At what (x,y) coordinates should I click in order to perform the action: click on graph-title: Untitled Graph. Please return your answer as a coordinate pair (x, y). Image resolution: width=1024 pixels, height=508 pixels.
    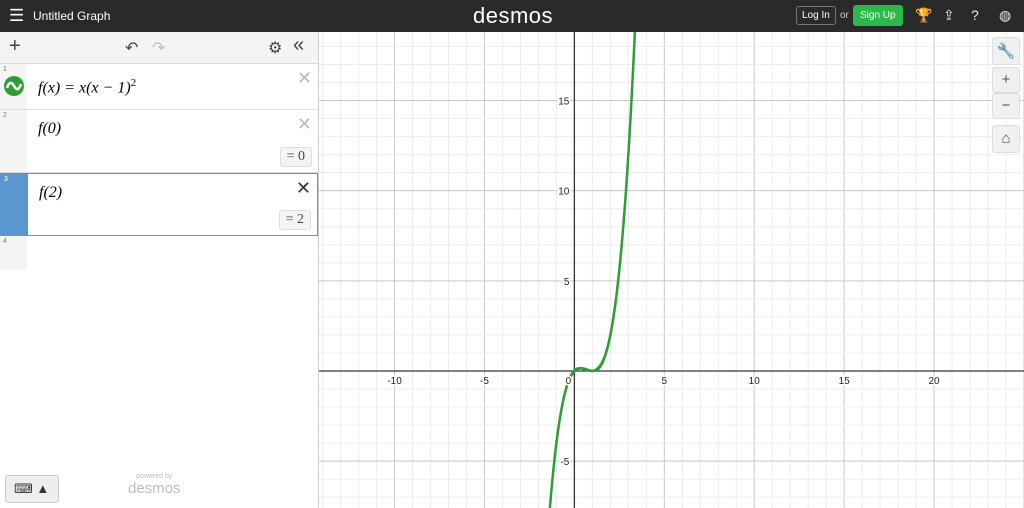
    Looking at the image, I should click on (71, 16).